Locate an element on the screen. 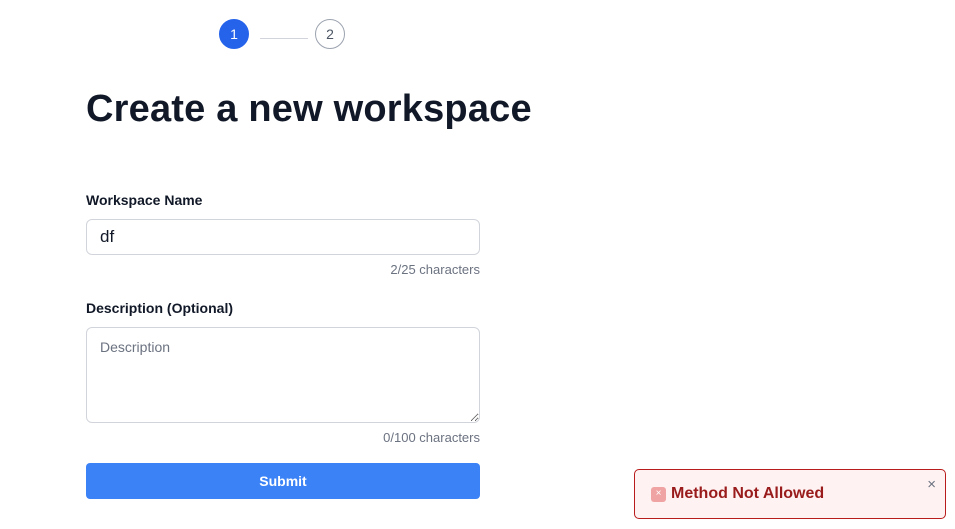  description-textarea is located at coordinates (283, 375).